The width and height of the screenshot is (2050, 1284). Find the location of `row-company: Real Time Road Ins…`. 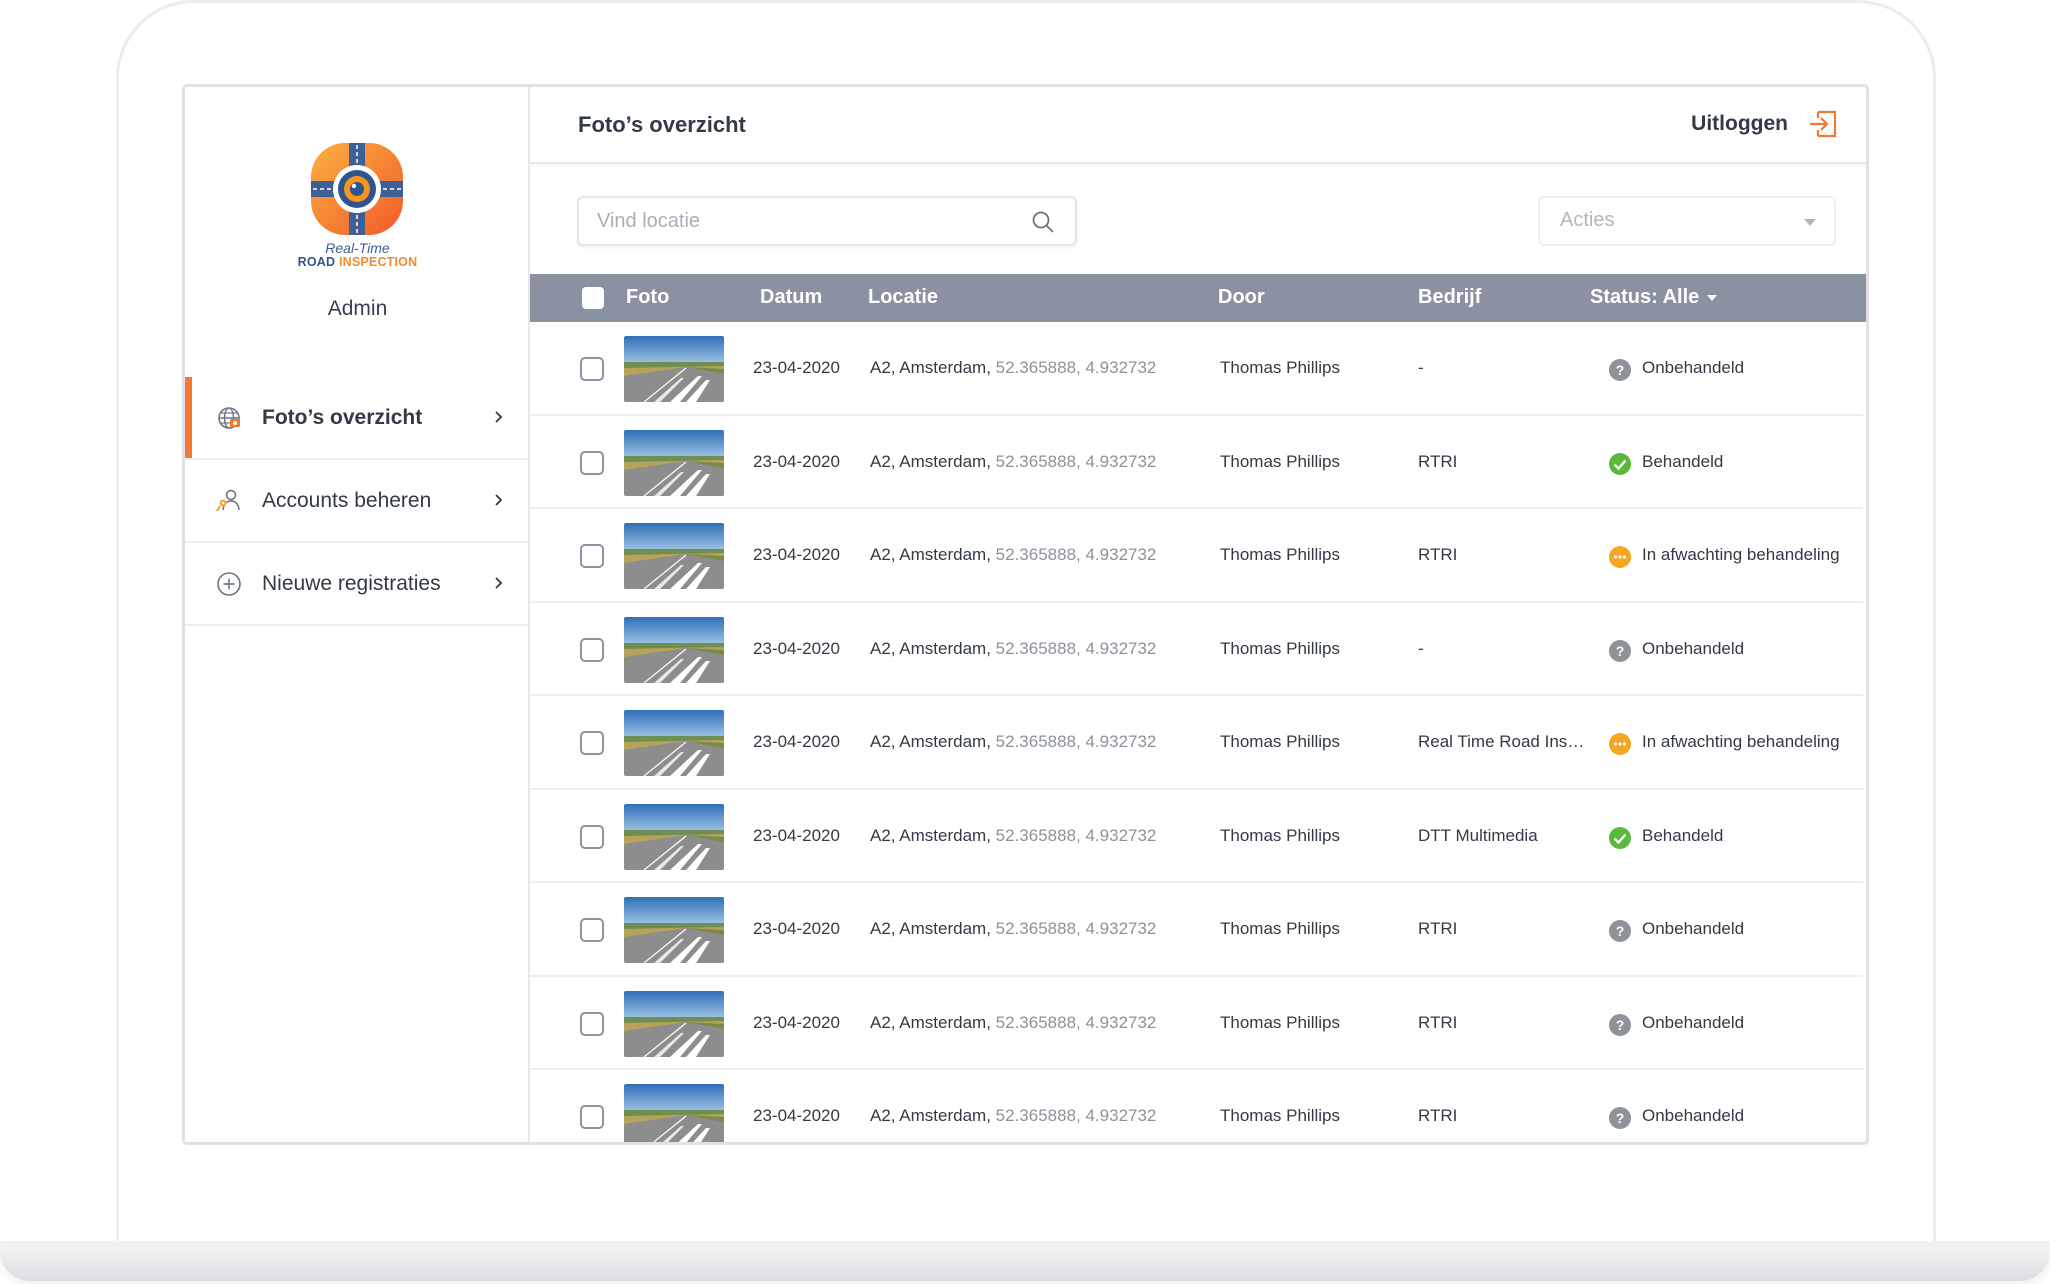

row-company: Real Time Road Ins… is located at coordinates (1501, 741).